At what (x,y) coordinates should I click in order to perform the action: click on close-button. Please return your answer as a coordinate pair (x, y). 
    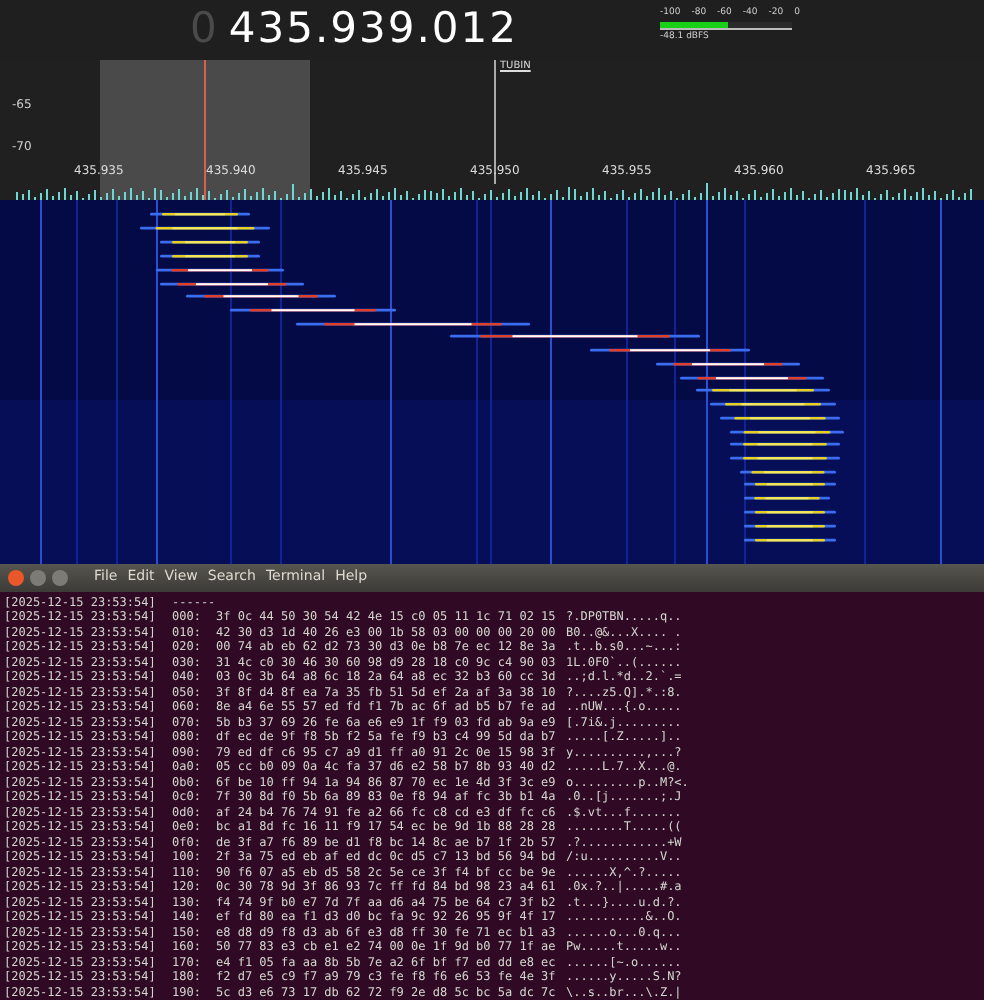
    Looking at the image, I should click on (16, 577).